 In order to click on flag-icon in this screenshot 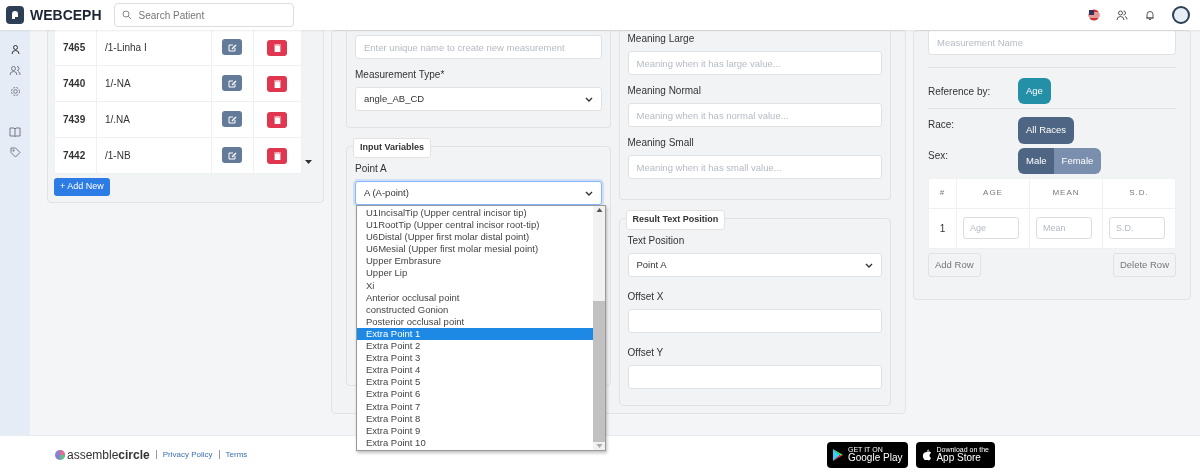, I will do `click(1094, 15)`.